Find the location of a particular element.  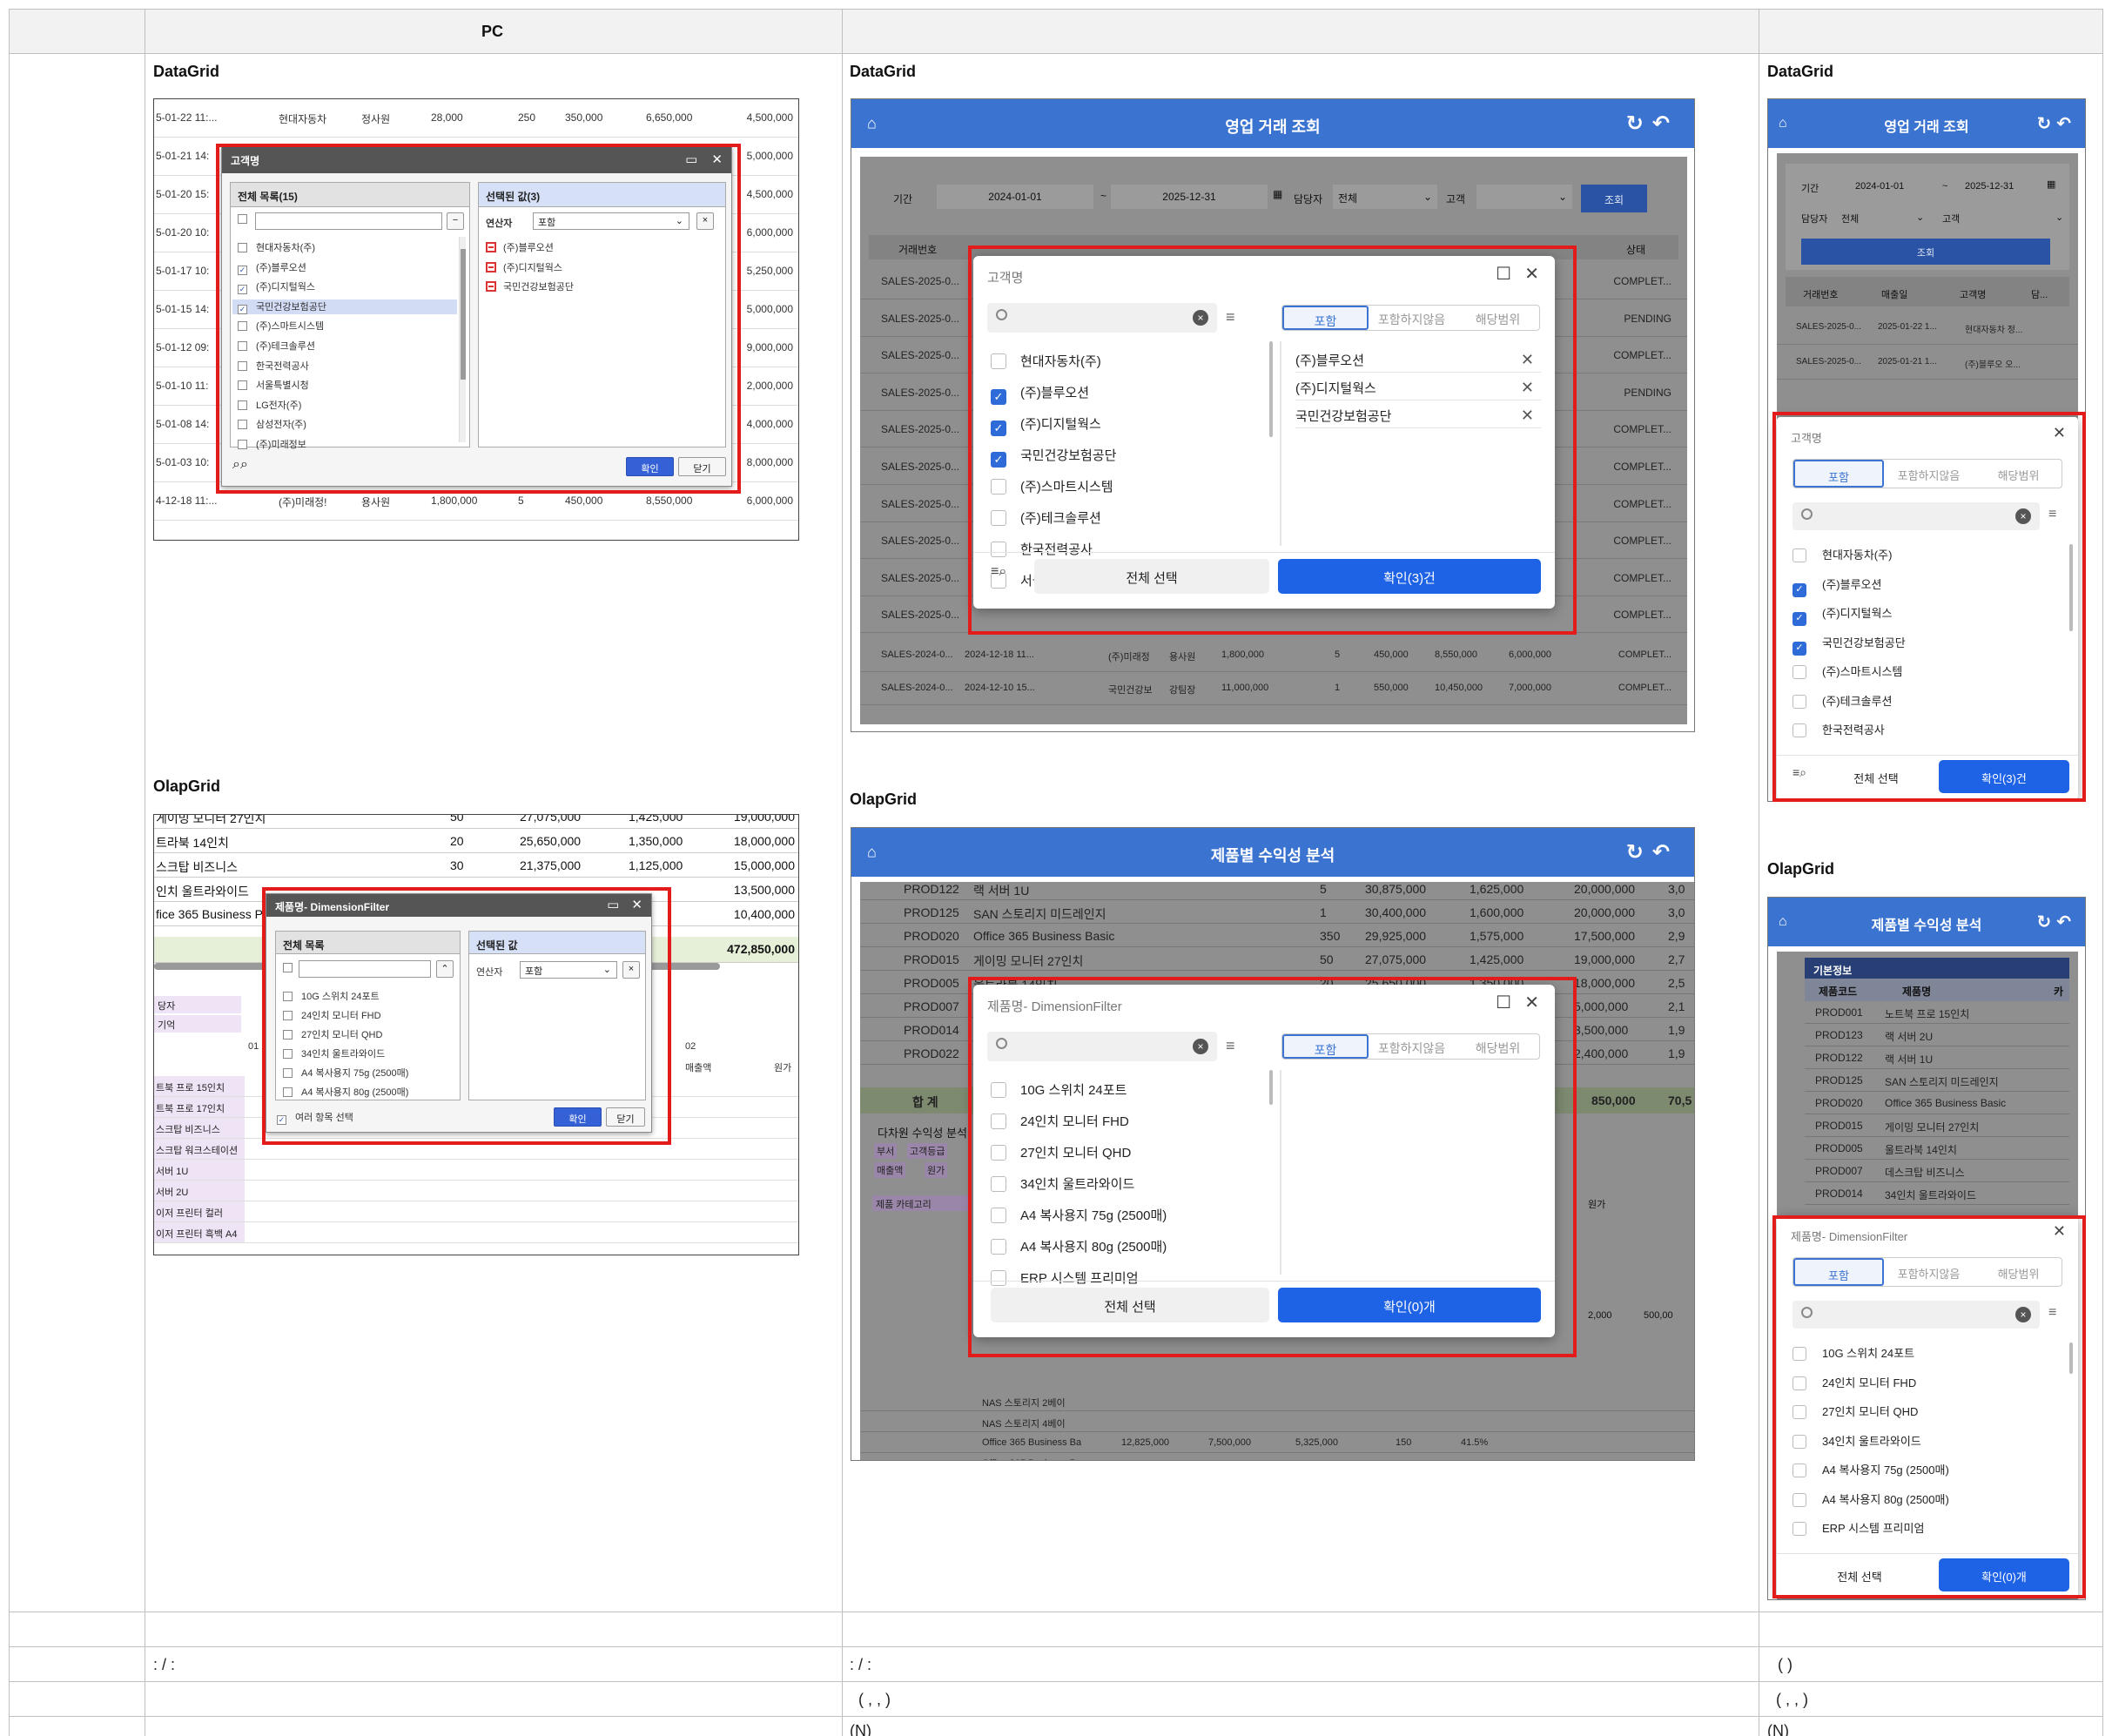

pivot-chip: 제품 카테고리 is located at coordinates (922, 1203).